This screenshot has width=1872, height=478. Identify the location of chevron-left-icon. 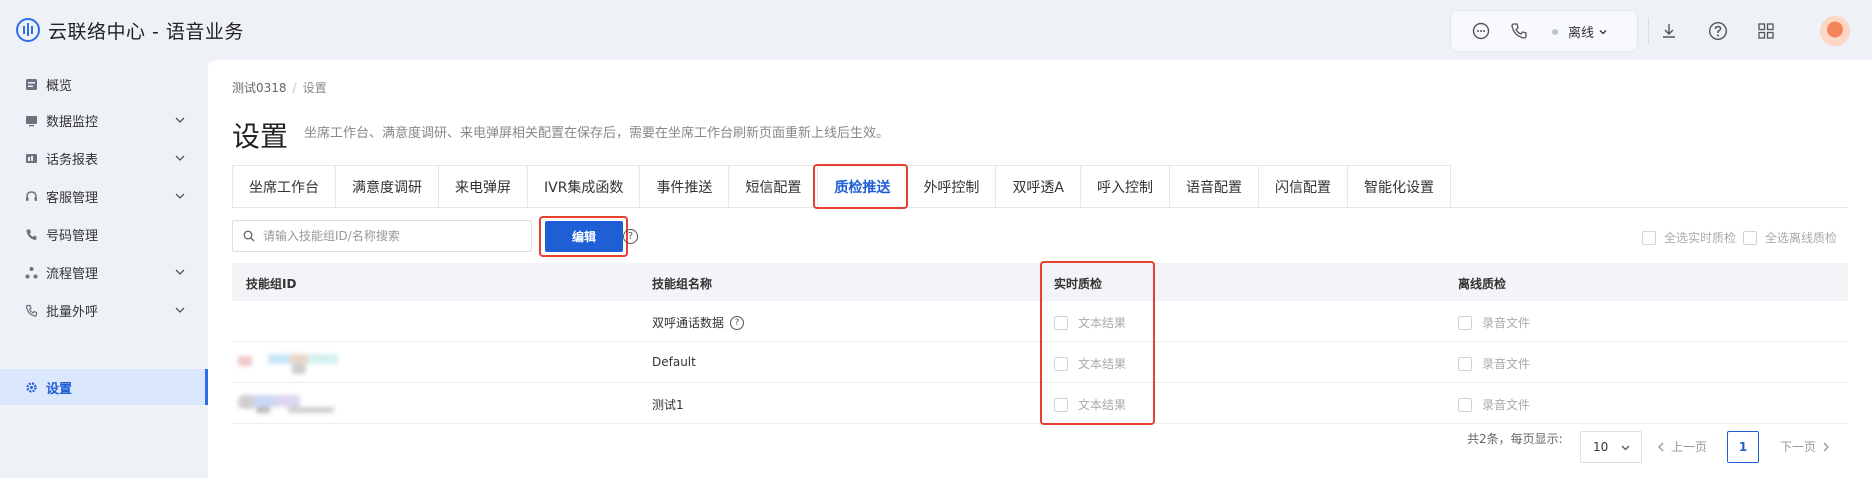
(1661, 446).